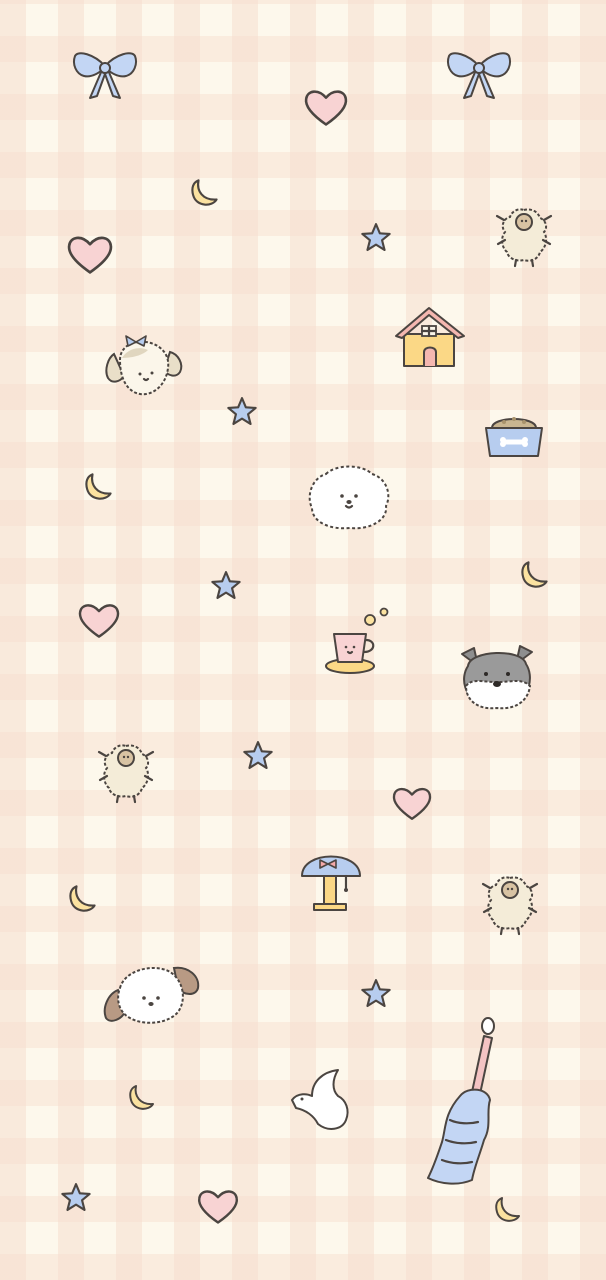  What do you see at coordinates (514, 434) in the screenshot?
I see `dog-food-bowl-icon` at bounding box center [514, 434].